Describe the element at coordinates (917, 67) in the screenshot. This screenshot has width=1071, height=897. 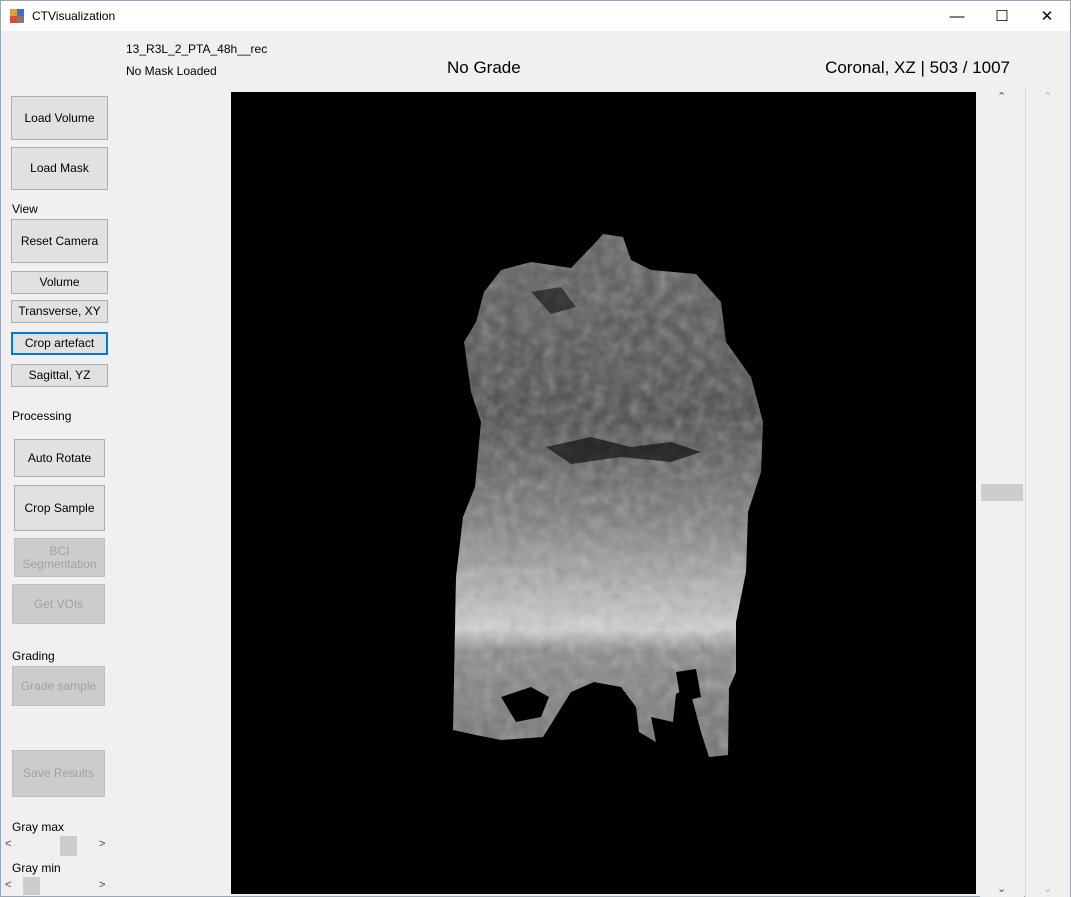
I see `slice-info: Coronal, XZ | 503 / 1007` at that location.